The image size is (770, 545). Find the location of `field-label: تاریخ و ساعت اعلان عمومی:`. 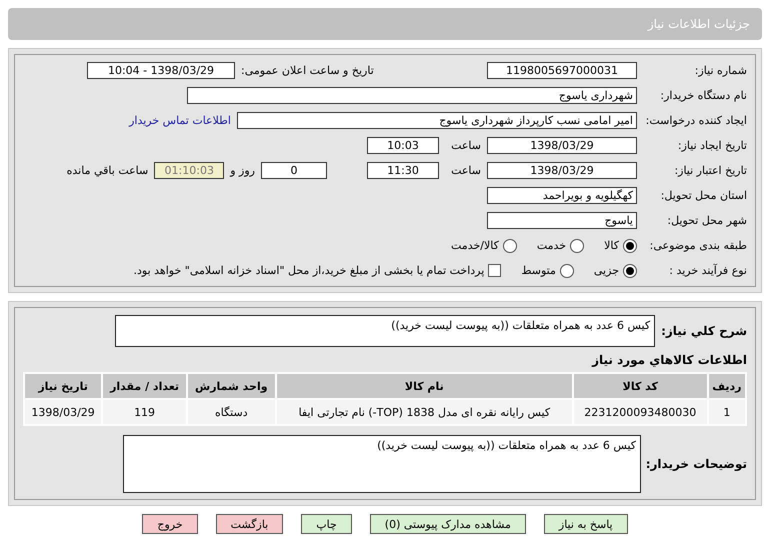

field-label: تاریخ و ساعت اعلان عمومی: is located at coordinates (307, 70).